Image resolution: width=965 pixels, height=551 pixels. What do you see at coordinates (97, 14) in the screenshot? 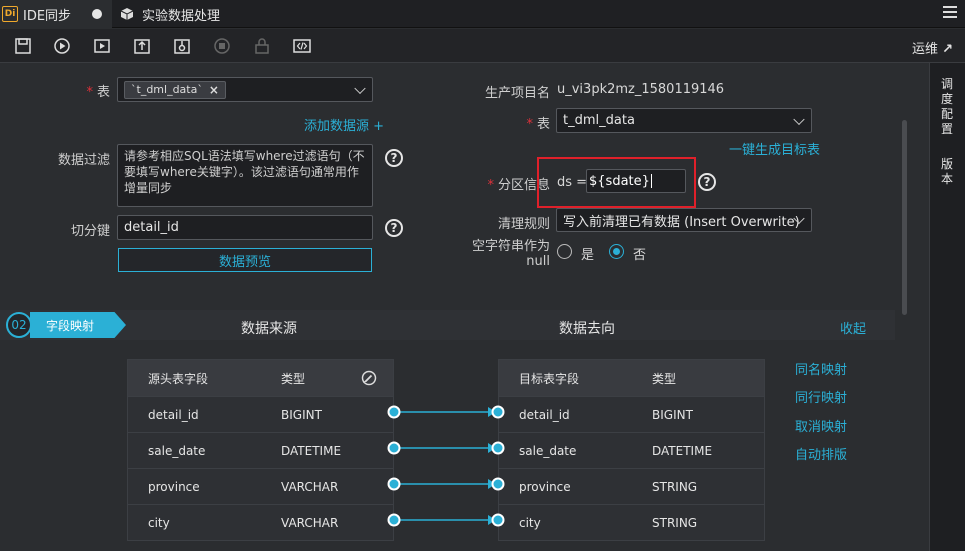
I see `unsaved-dot-icon` at bounding box center [97, 14].